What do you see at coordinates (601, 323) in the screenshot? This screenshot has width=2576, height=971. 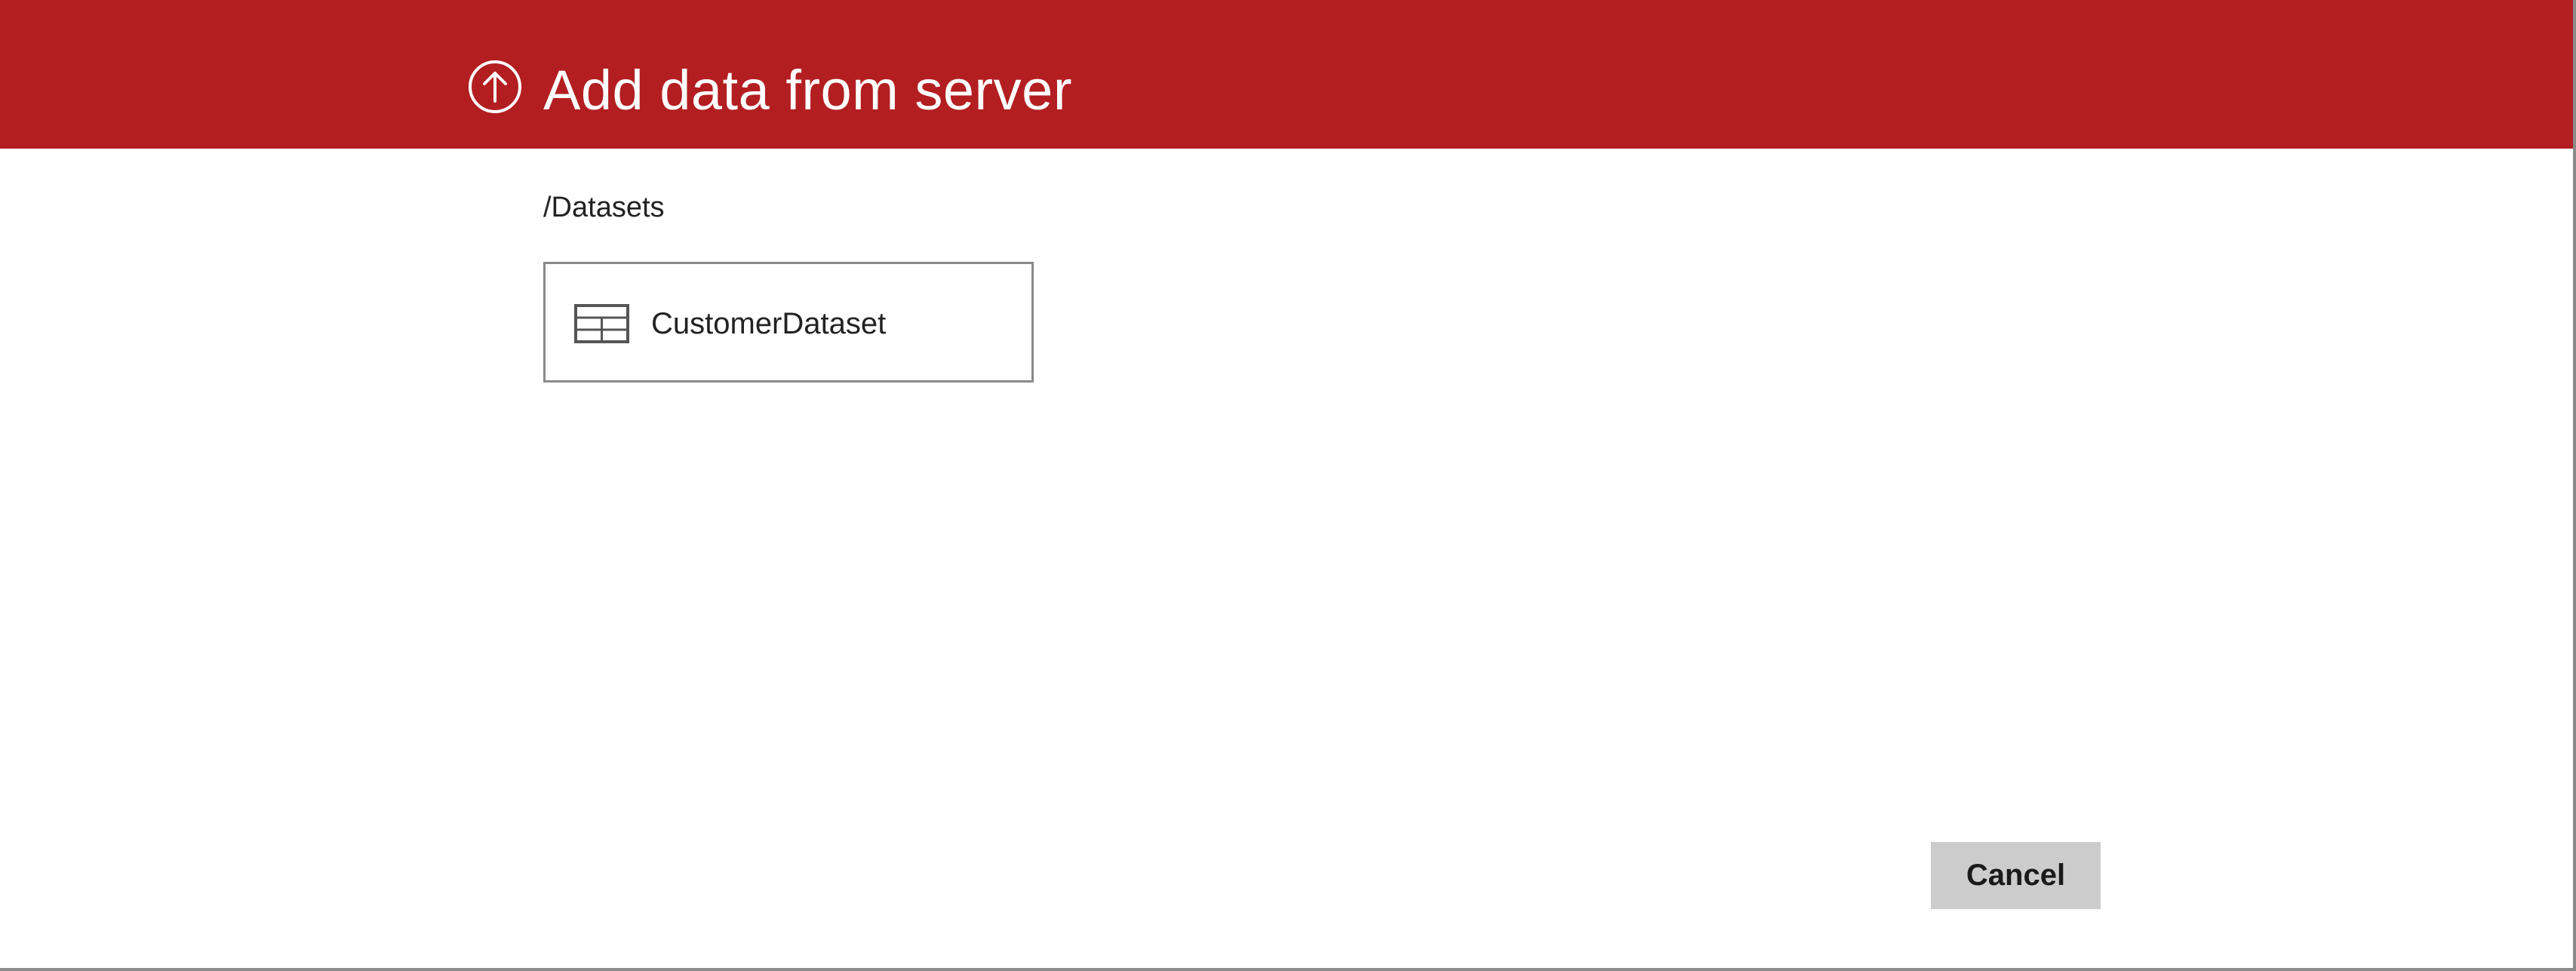 I see `table-icon` at bounding box center [601, 323].